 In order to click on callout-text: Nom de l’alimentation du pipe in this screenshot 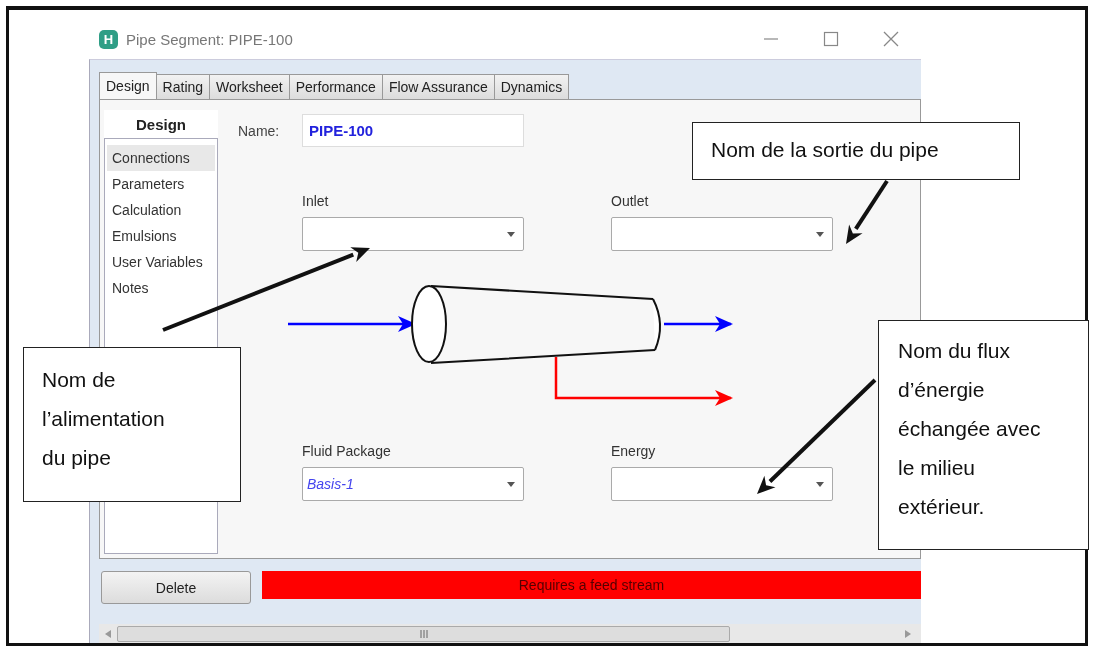, I will do `click(132, 424)`.